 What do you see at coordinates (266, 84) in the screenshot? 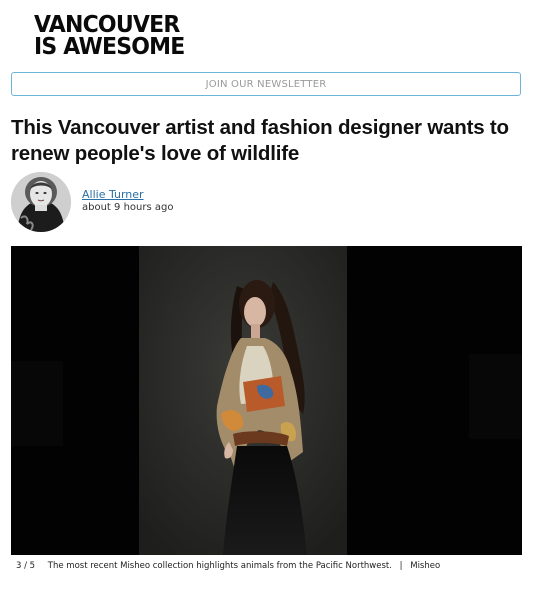
I see `join-newsletter-button: JOIN OUR NEWSLETTER` at bounding box center [266, 84].